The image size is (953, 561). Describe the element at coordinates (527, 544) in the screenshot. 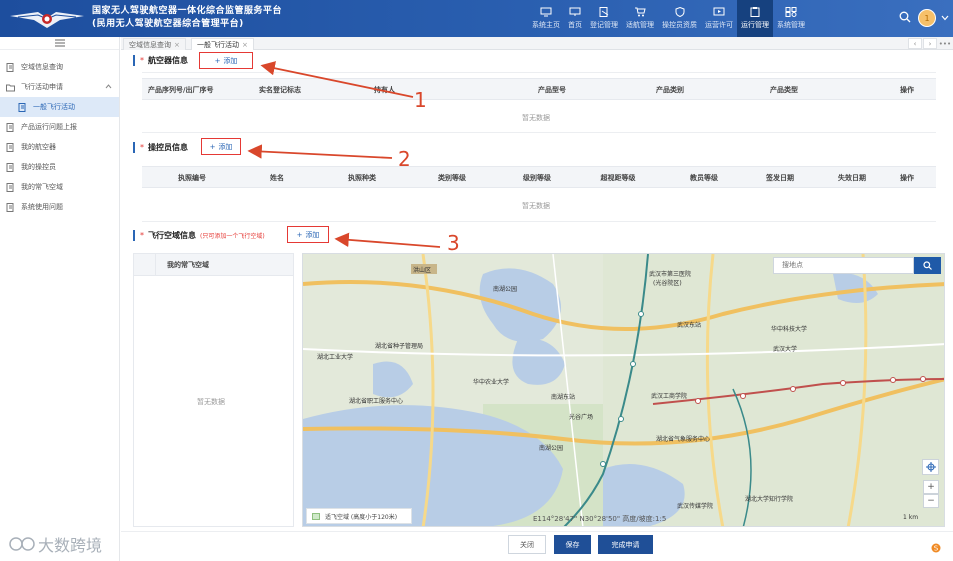

I see `close-button: 关闭` at that location.